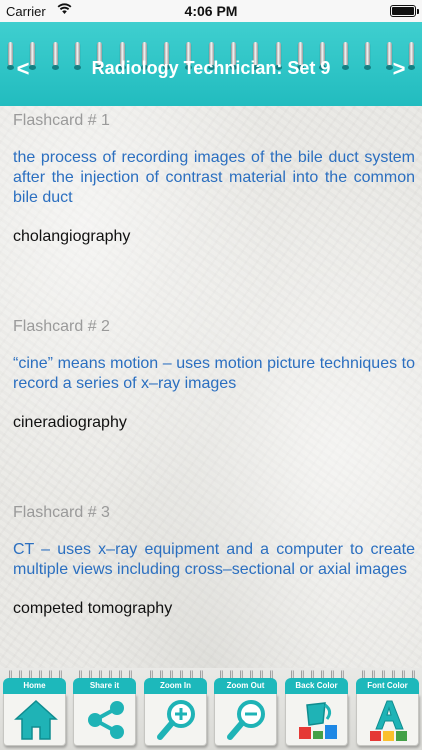 This screenshot has height=750, width=422. Describe the element at coordinates (61, 120) in the screenshot. I see `flashcard-number: Flashcard # 1` at that location.